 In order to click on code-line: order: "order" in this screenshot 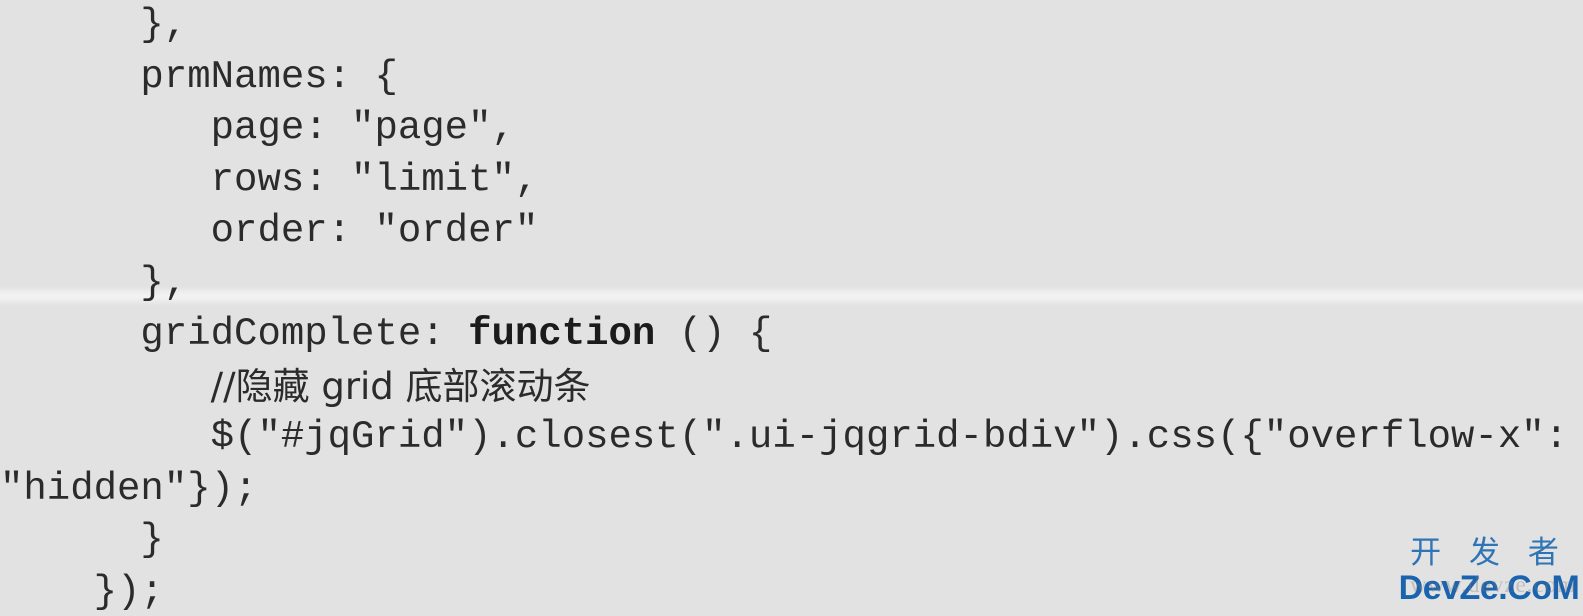, I will do `click(269, 231)`.